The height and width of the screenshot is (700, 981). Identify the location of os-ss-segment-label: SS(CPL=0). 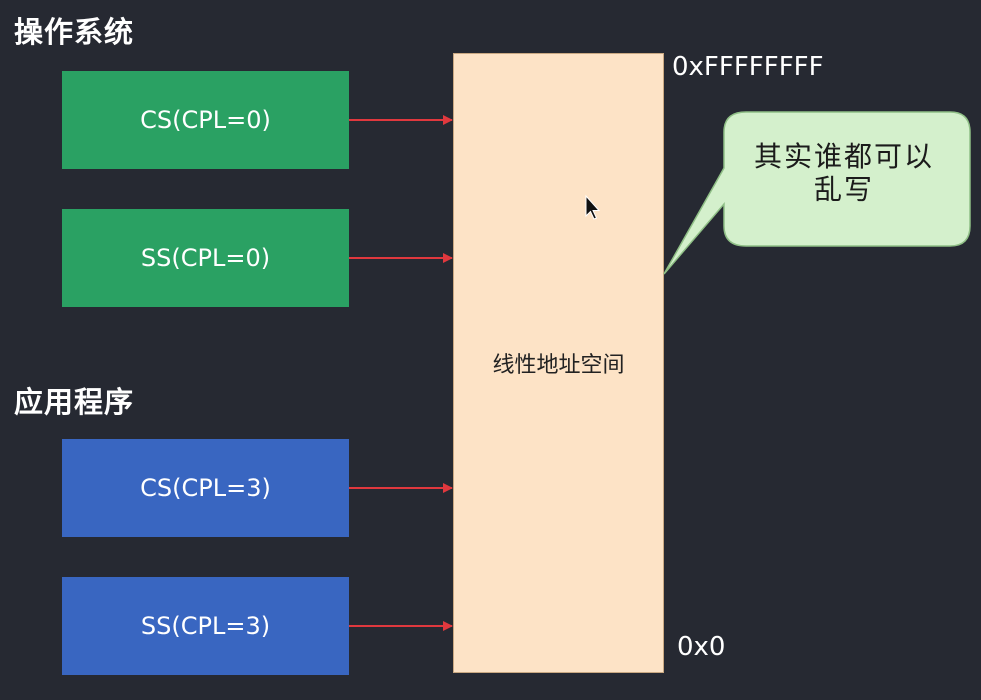
(205, 258).